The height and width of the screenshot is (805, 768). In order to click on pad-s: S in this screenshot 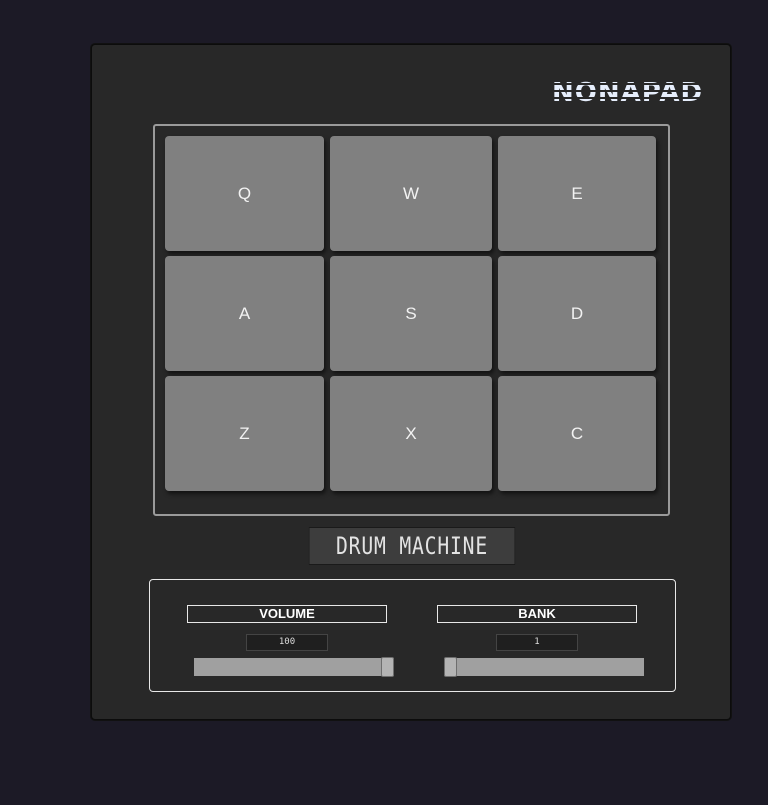, I will do `click(411, 313)`.